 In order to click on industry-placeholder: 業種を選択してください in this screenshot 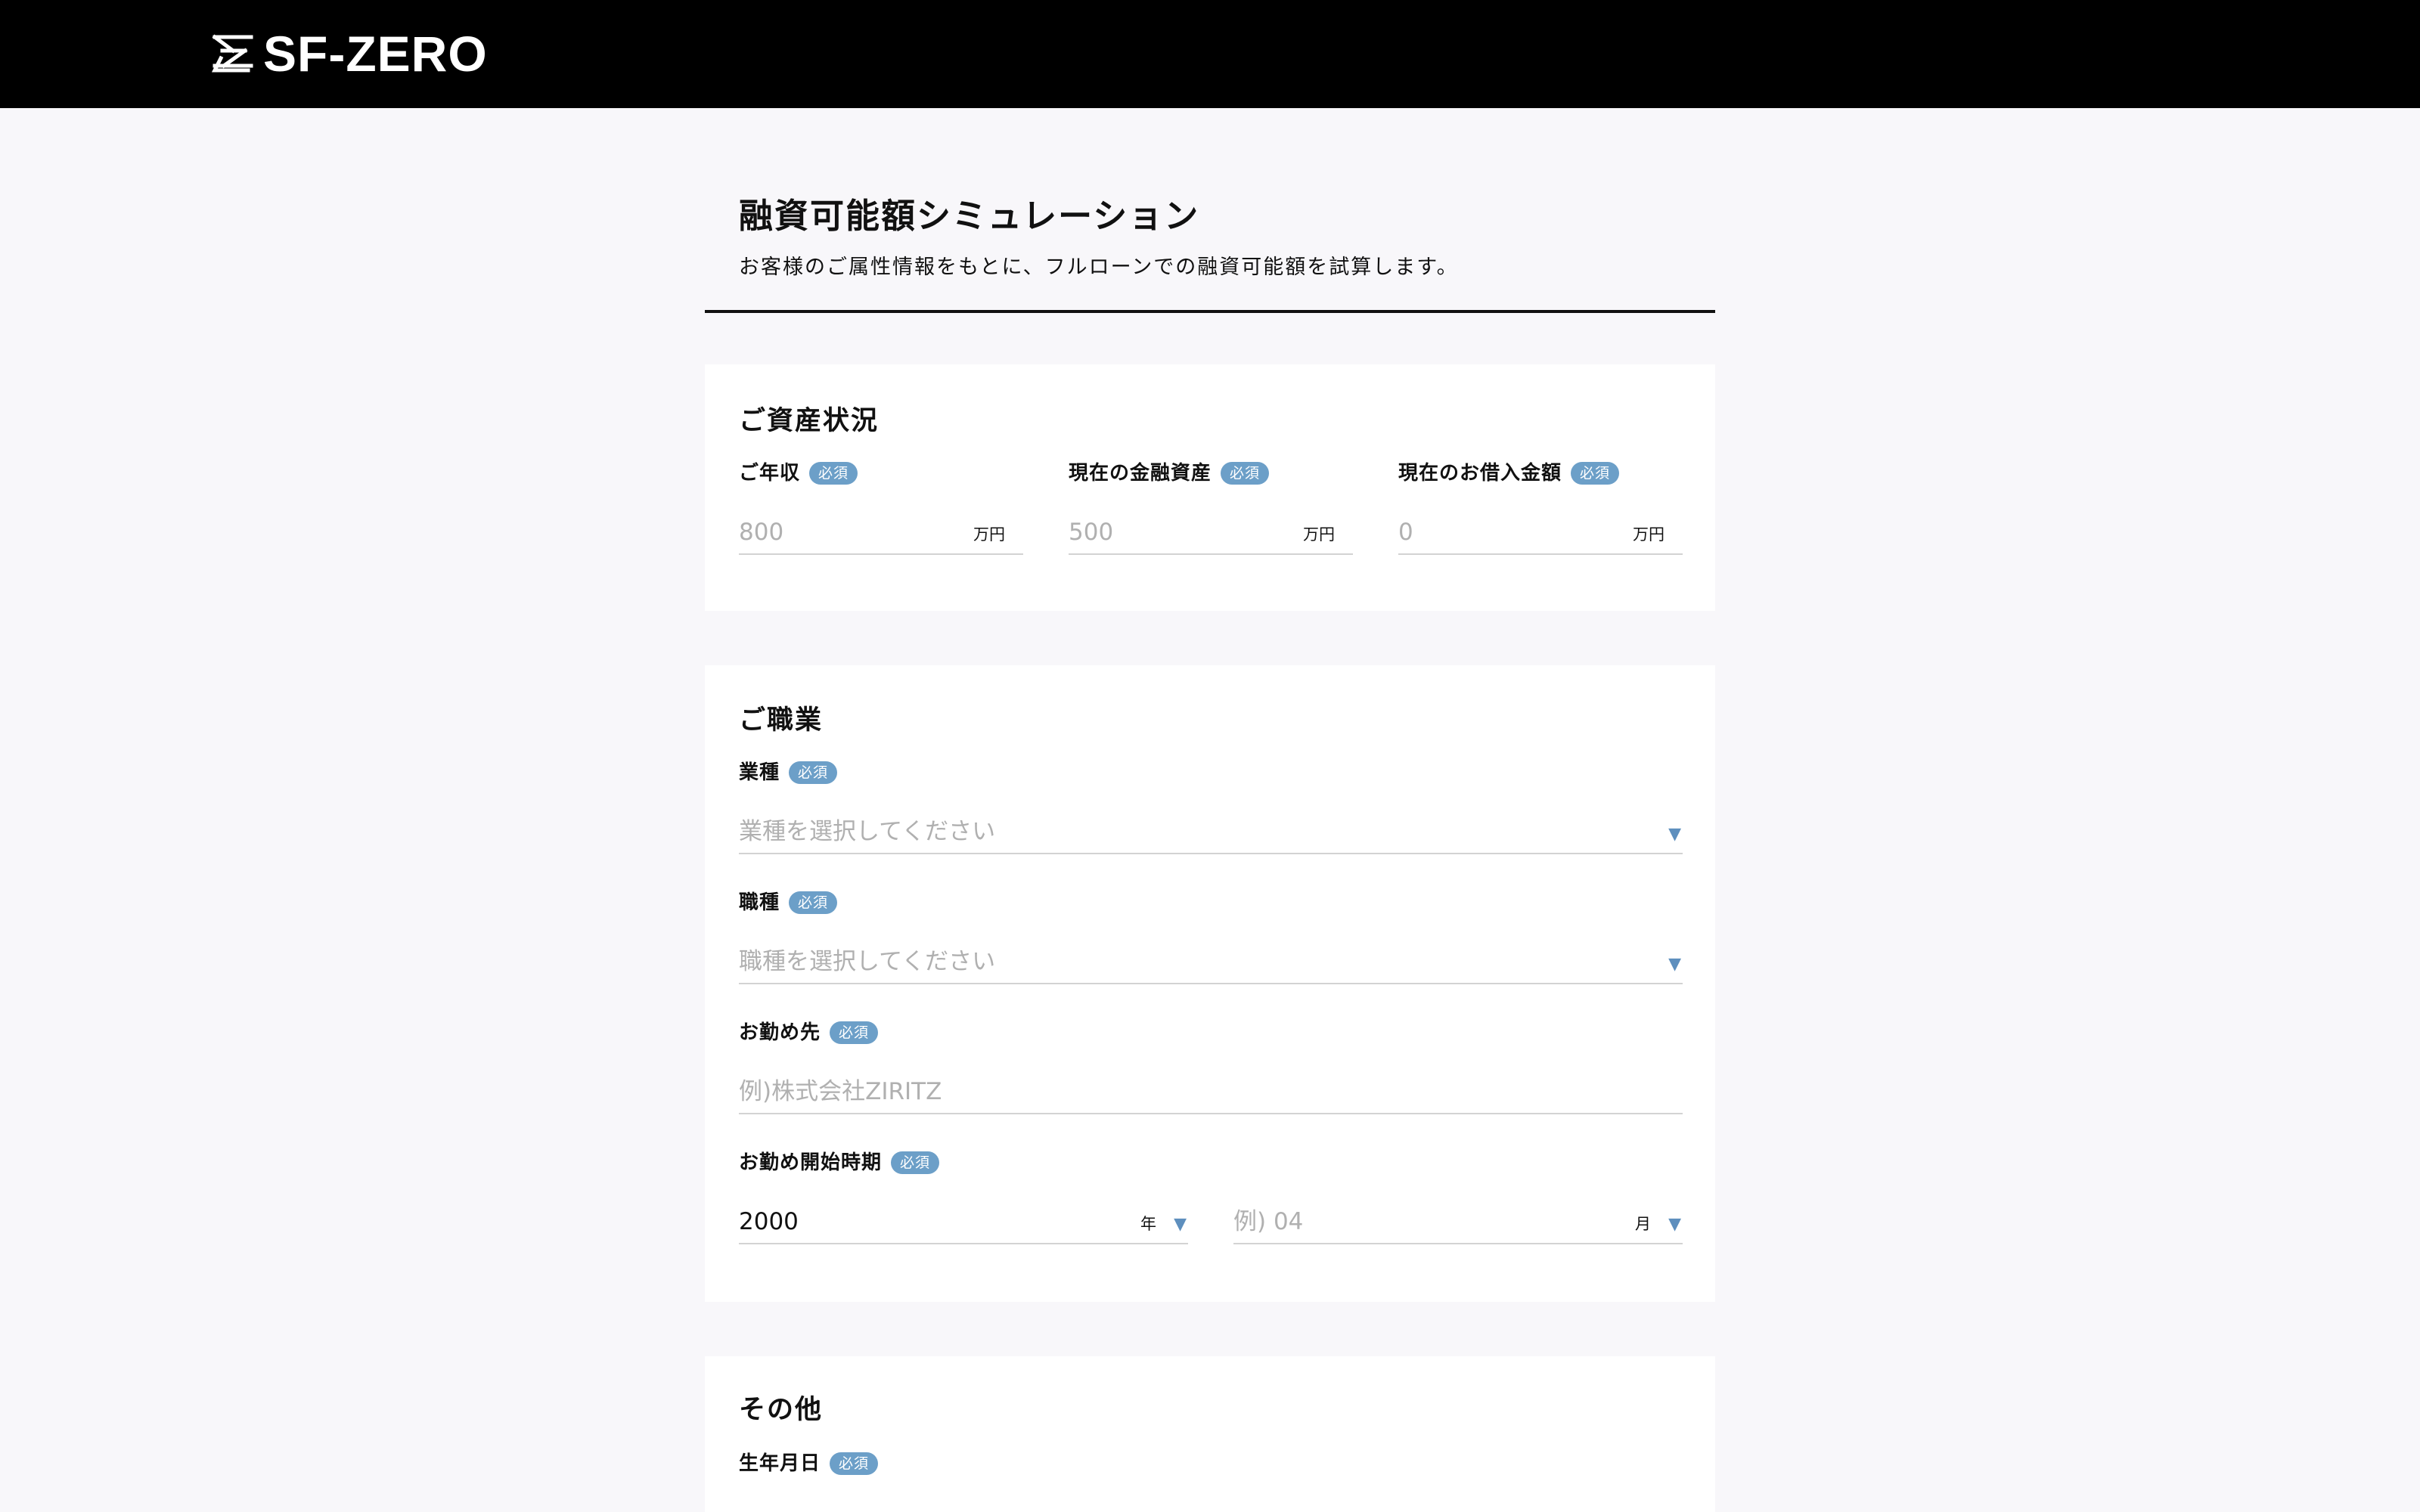, I will do `click(867, 832)`.